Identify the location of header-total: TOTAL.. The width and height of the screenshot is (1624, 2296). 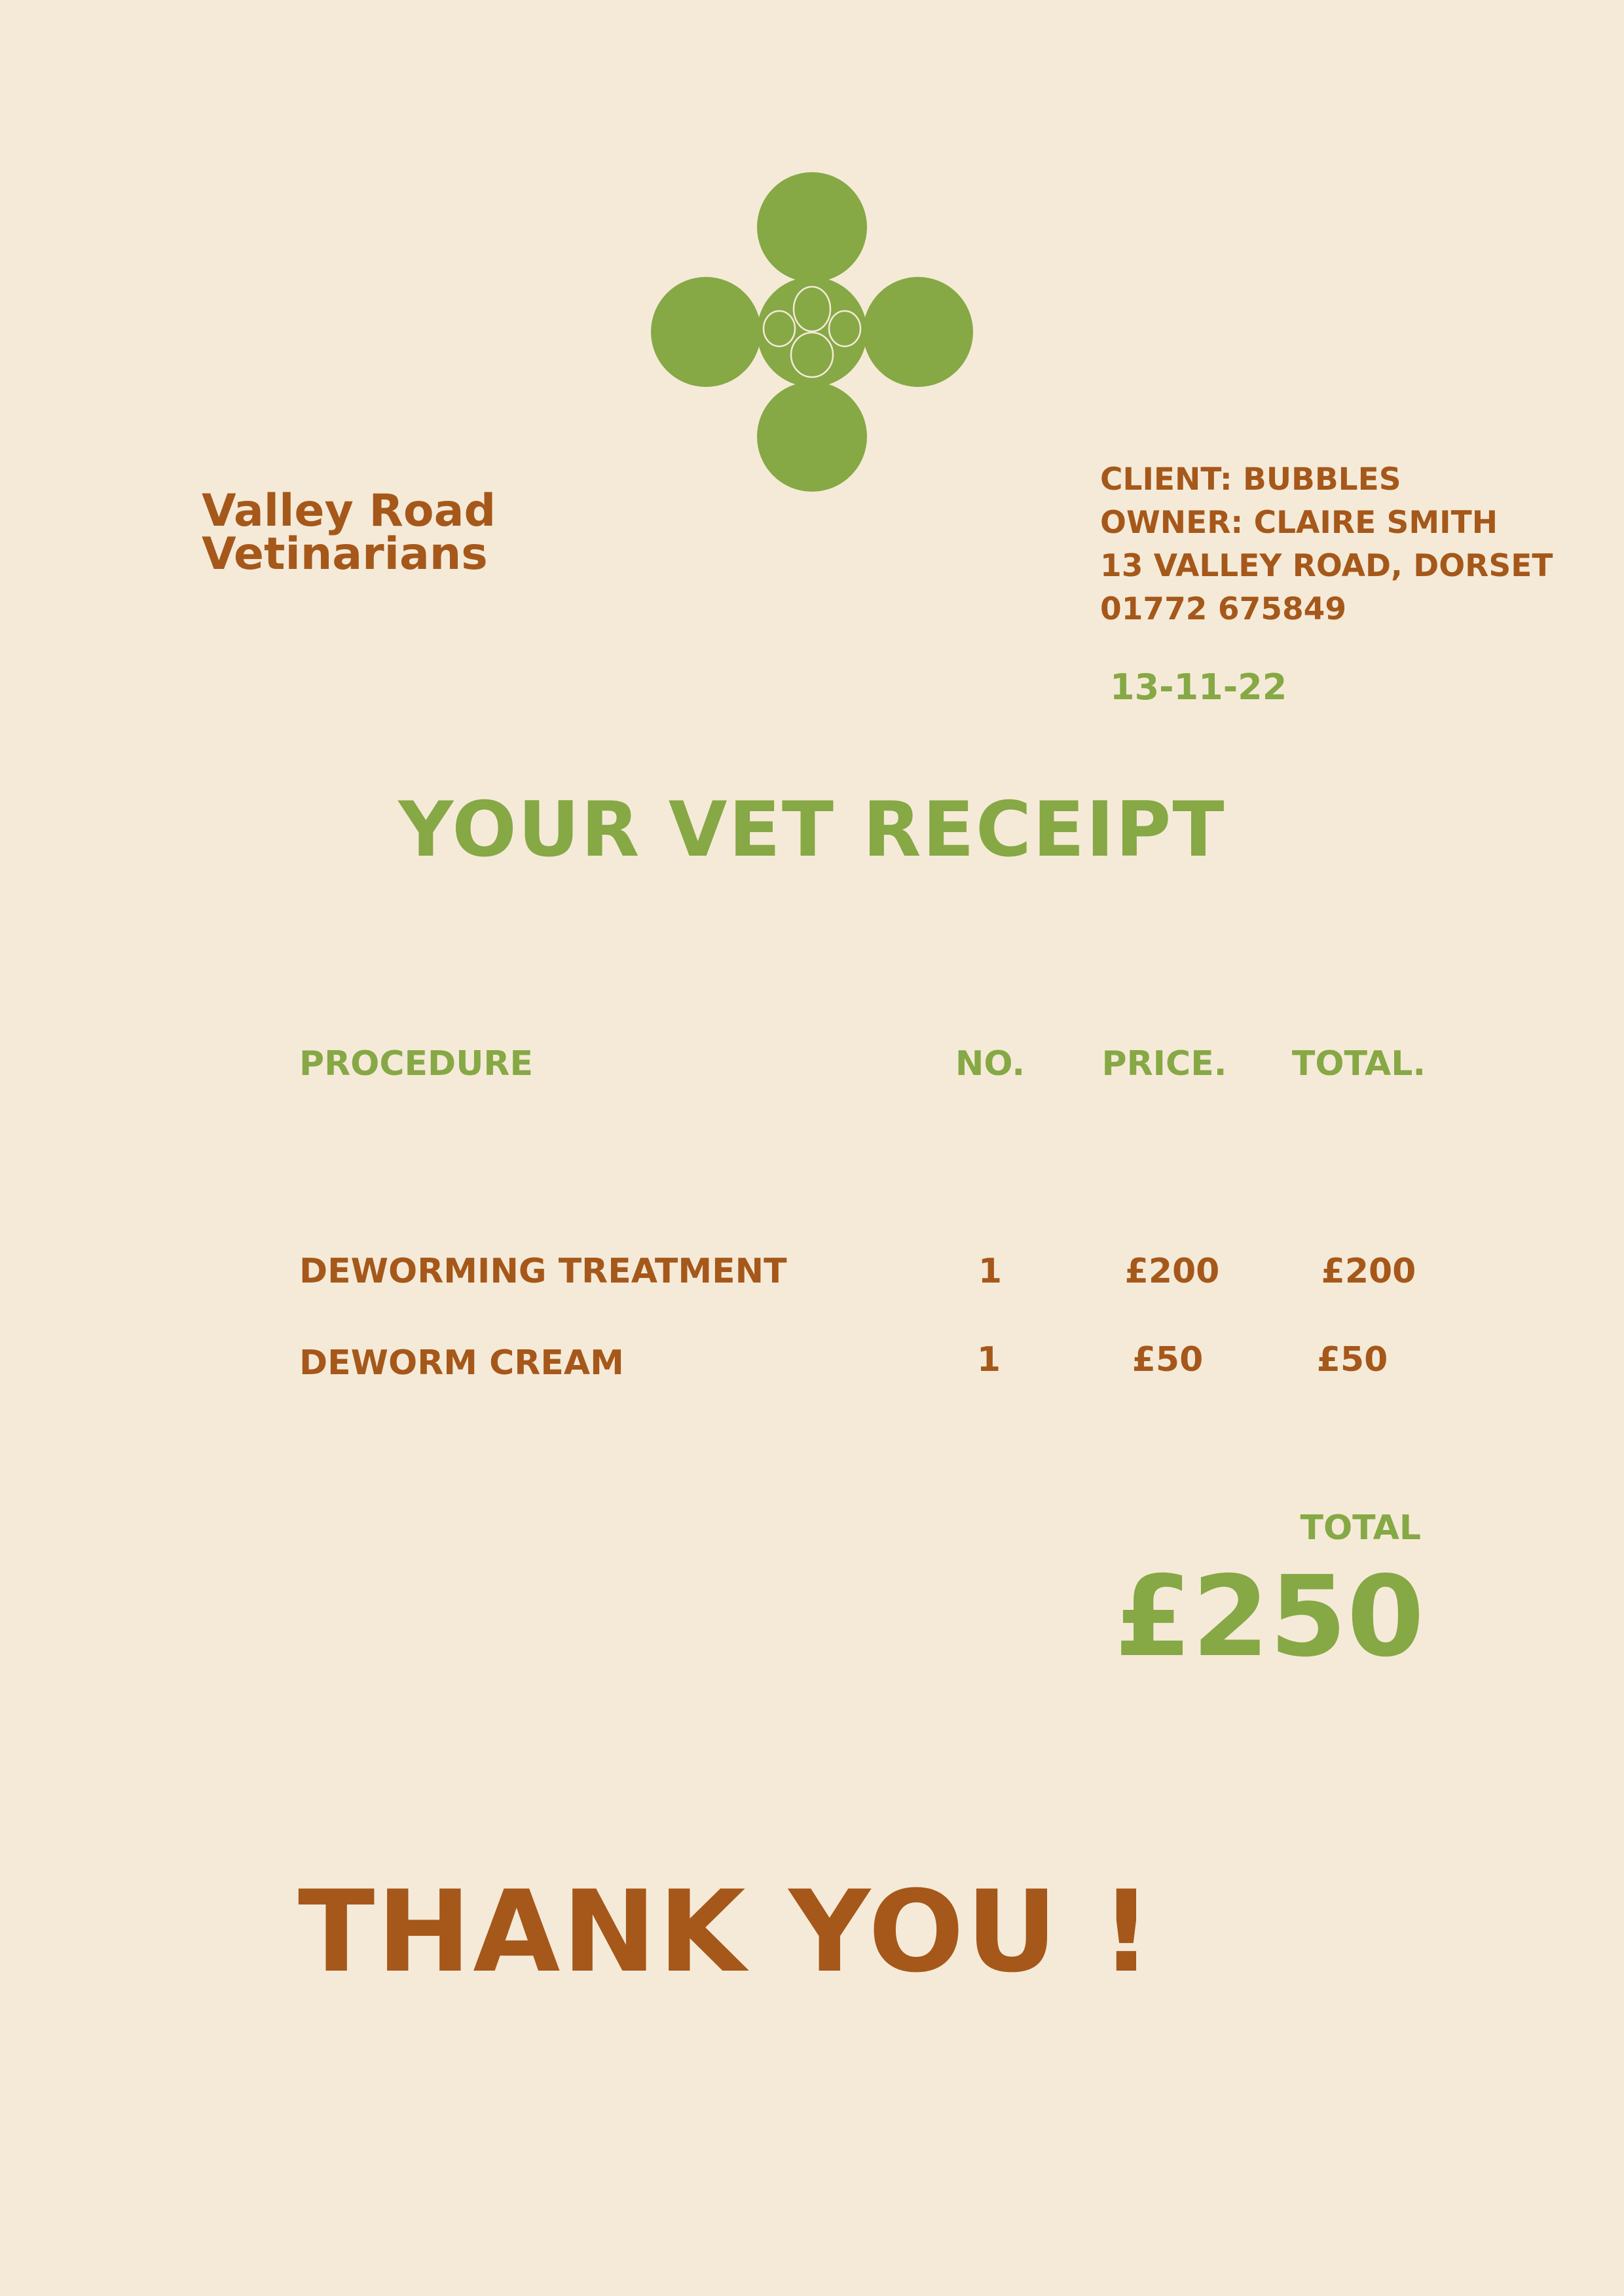
(1358, 1064).